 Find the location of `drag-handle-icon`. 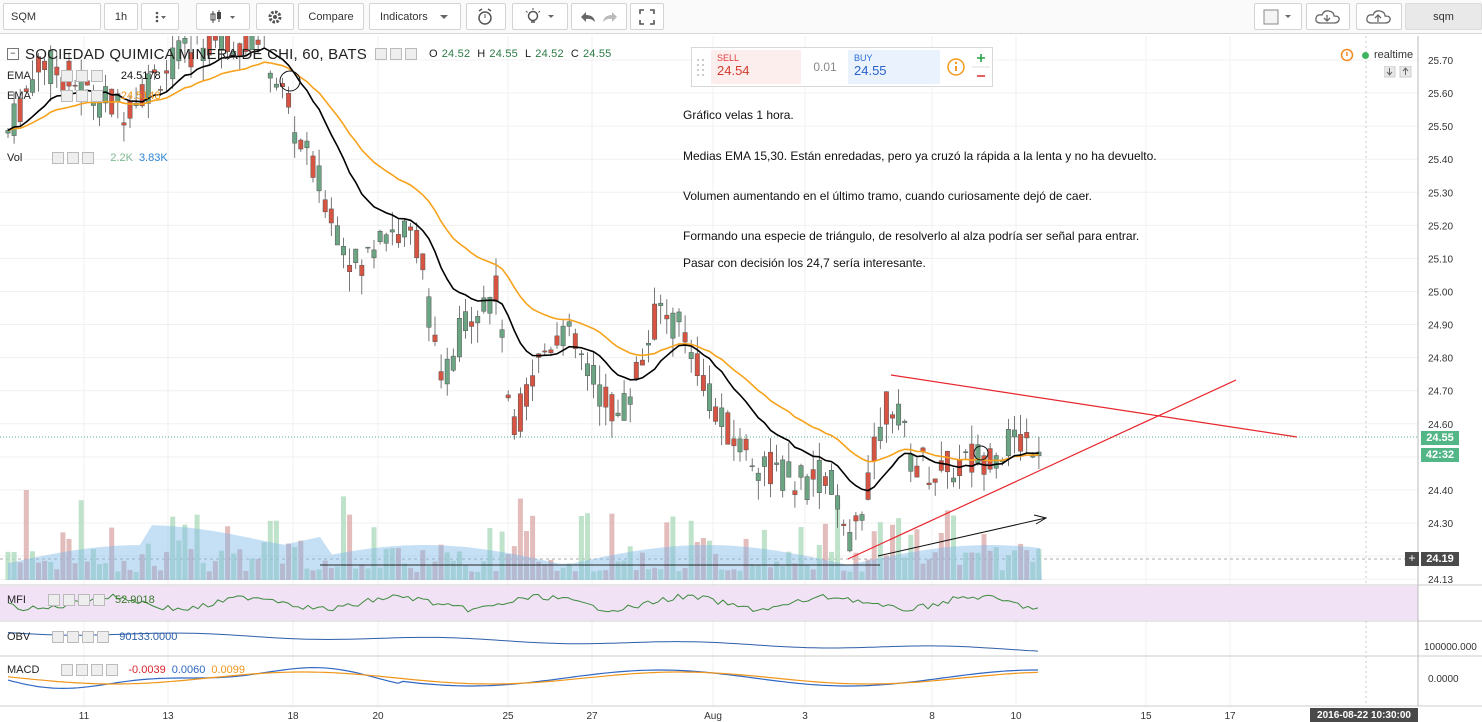

drag-handle-icon is located at coordinates (701, 67).